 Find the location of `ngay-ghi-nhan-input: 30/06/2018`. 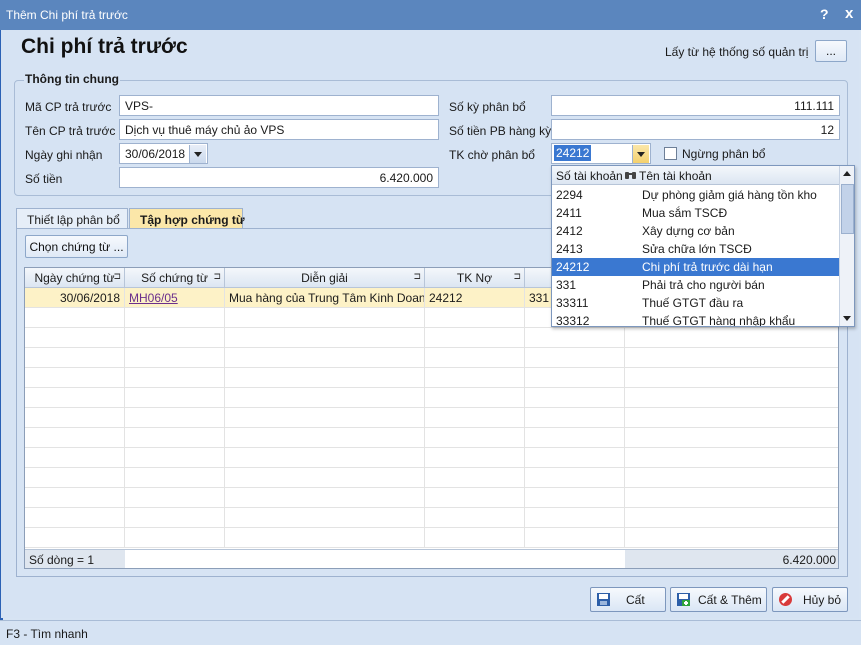

ngay-ghi-nhan-input: 30/06/2018 is located at coordinates (163, 153).